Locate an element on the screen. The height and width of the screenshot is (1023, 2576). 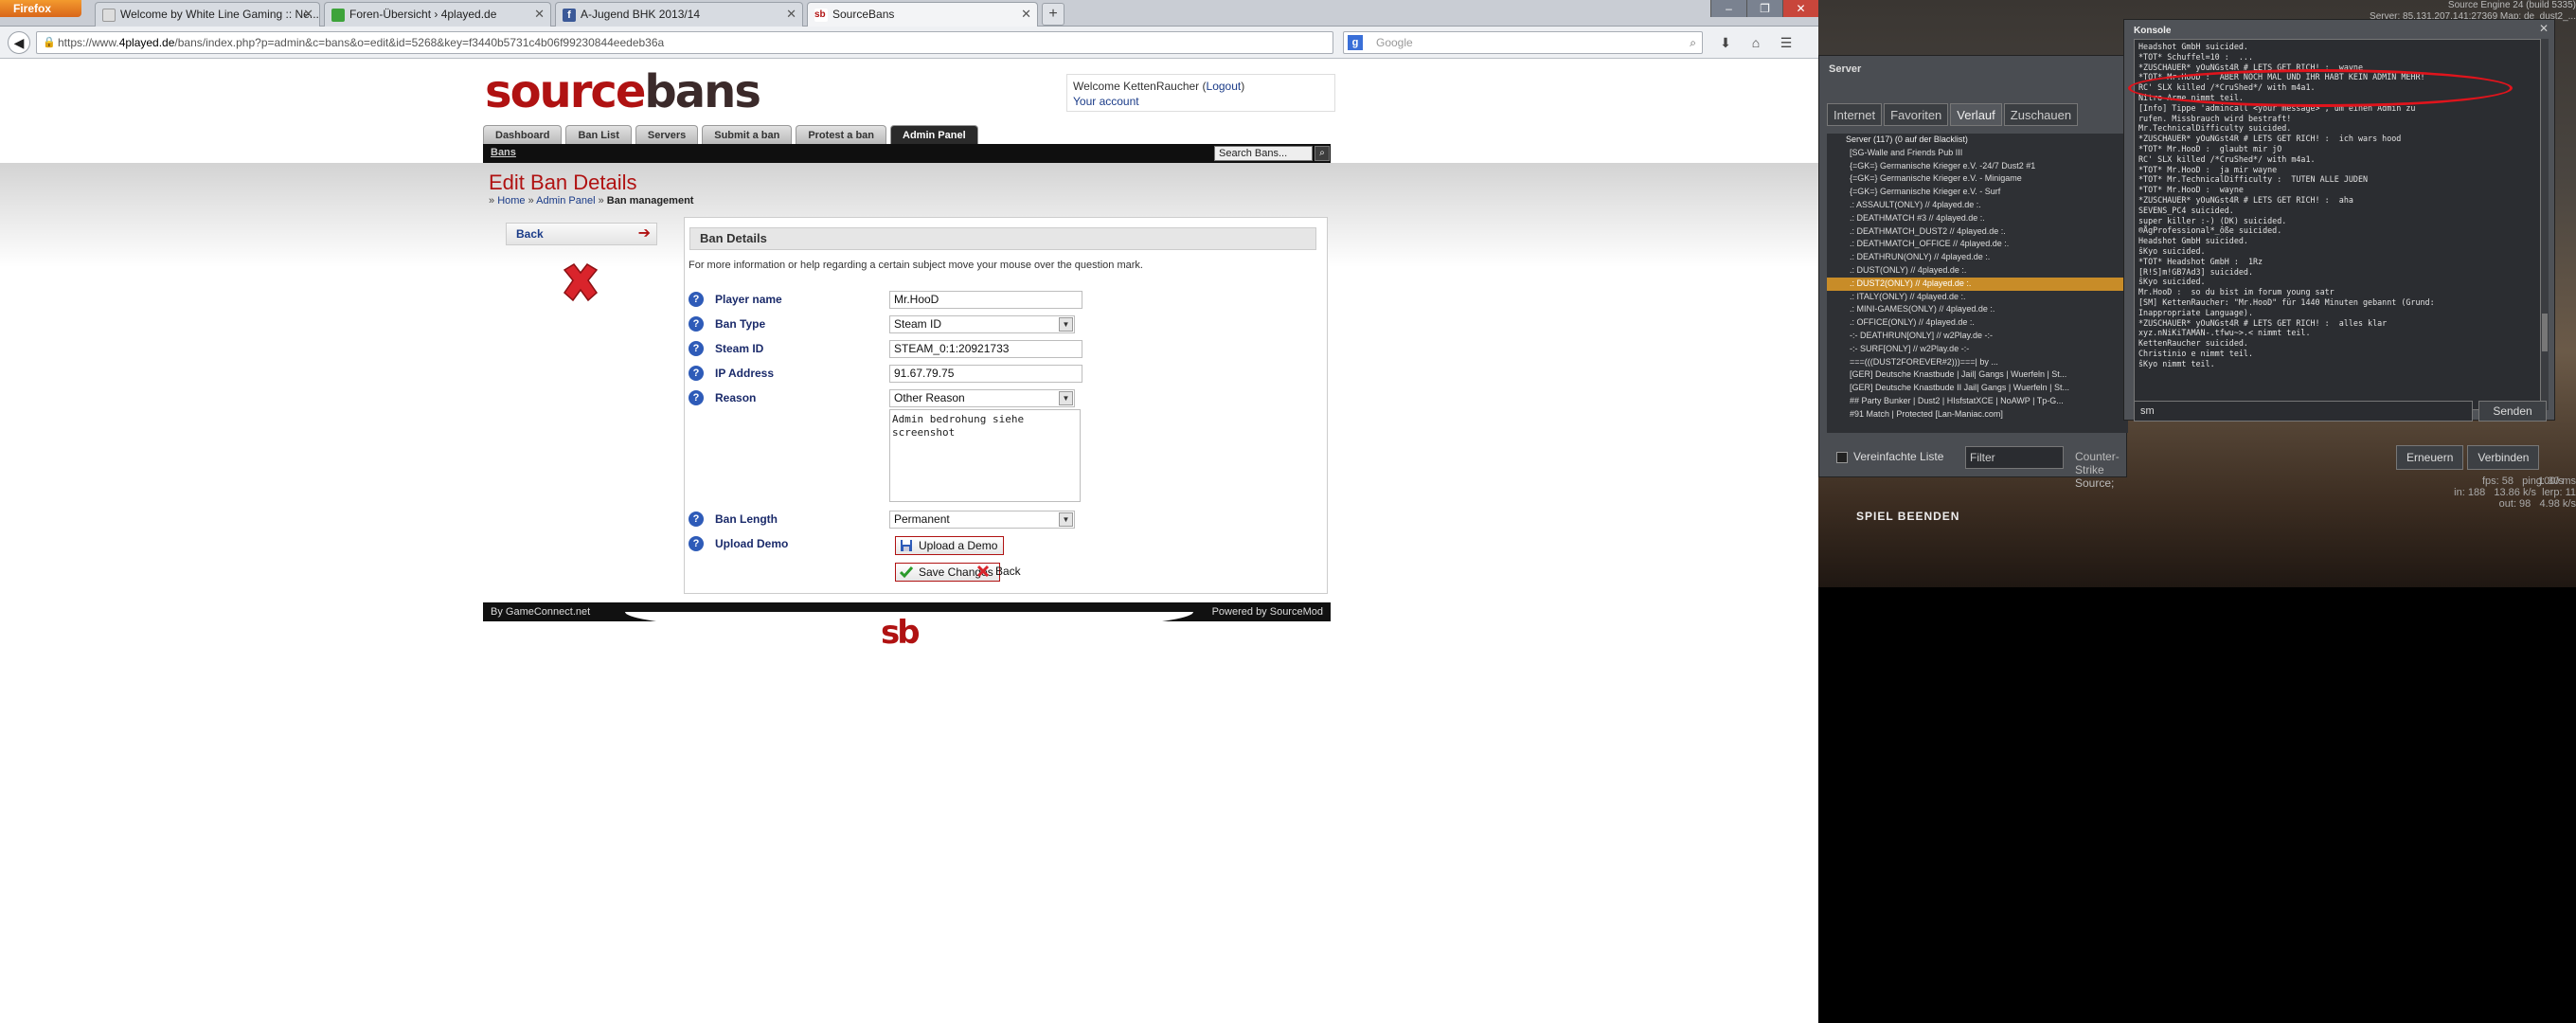
ban-length-label: Ban Length is located at coordinates (746, 519).